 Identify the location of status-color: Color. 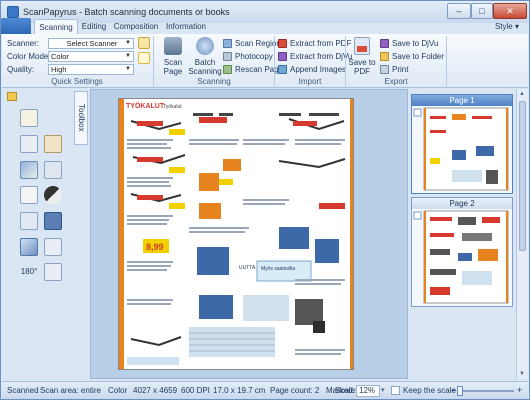
(118, 390).